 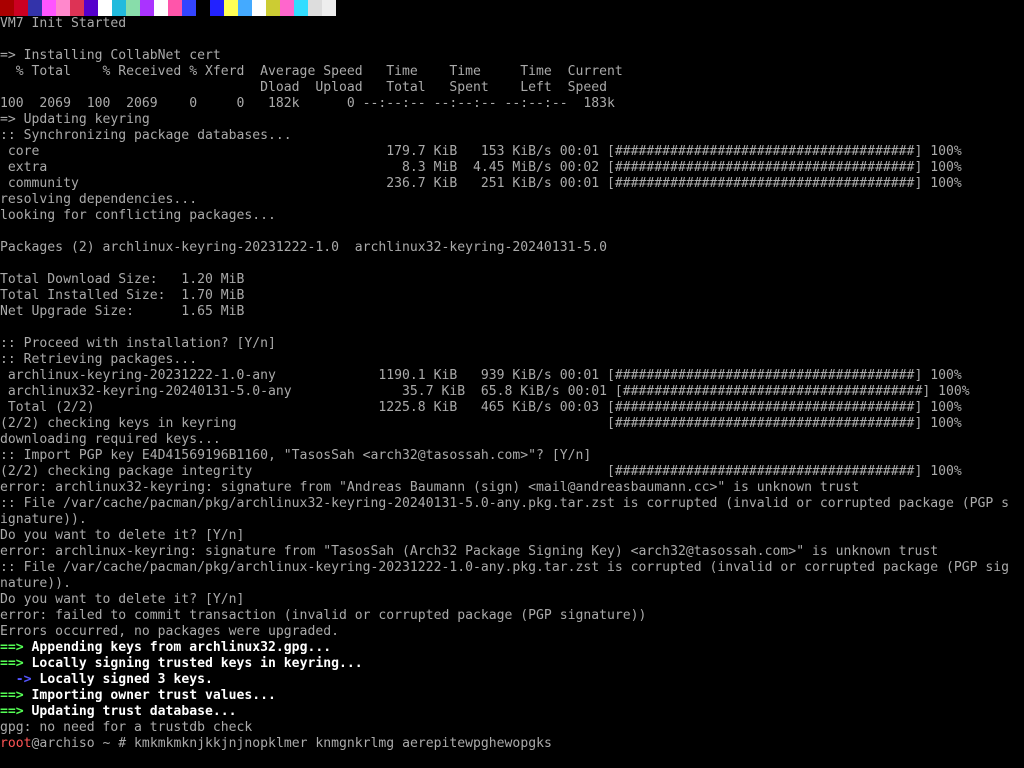 What do you see at coordinates (122, 679) in the screenshot?
I see `step-text: Locally signed 3 keys.` at bounding box center [122, 679].